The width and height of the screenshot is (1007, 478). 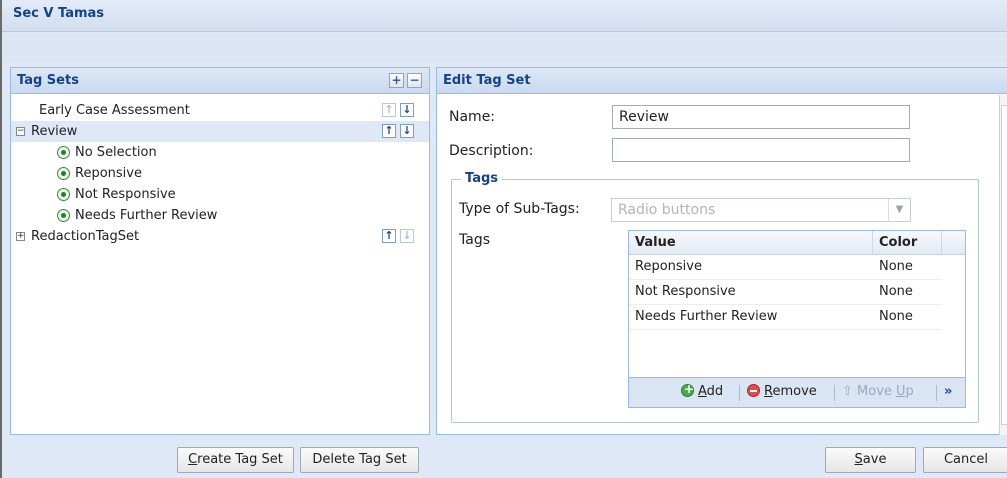 I want to click on move-up-button: ⇧ Move Up, so click(x=878, y=391).